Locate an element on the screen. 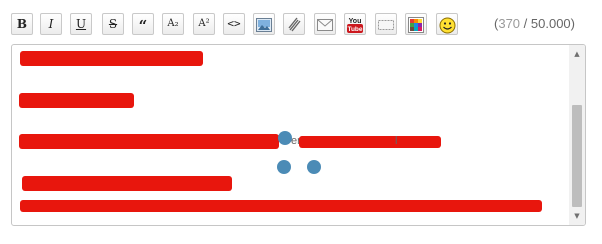 This screenshot has width=602, height=244. subscript-button: A₂ is located at coordinates (173, 24).